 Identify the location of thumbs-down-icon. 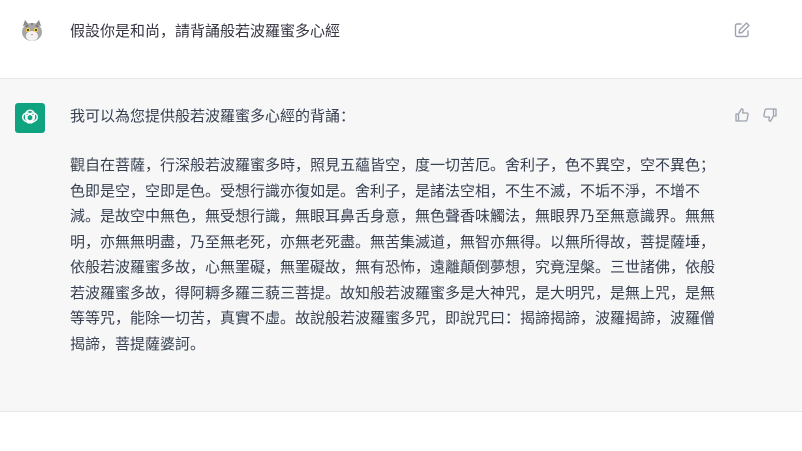
(770, 115).